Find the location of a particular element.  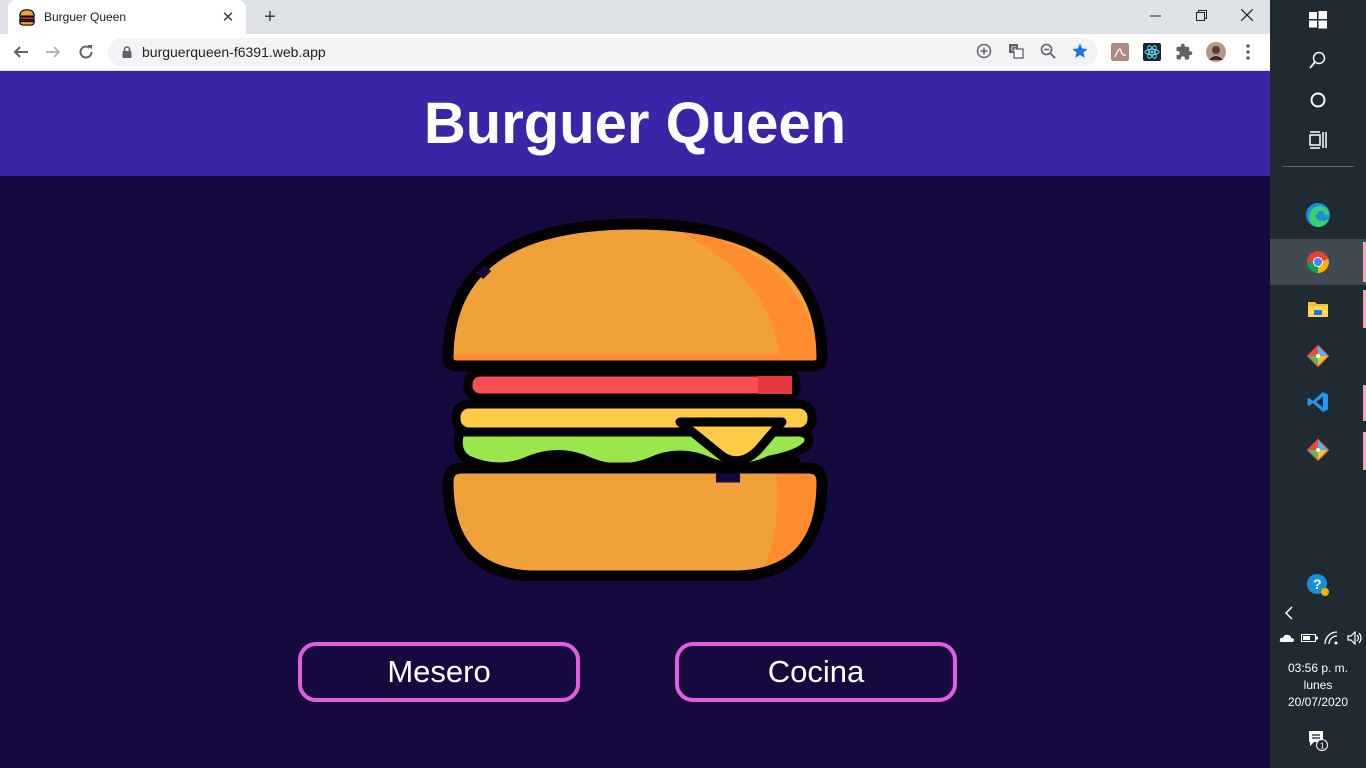

lock-icon is located at coordinates (127, 52).